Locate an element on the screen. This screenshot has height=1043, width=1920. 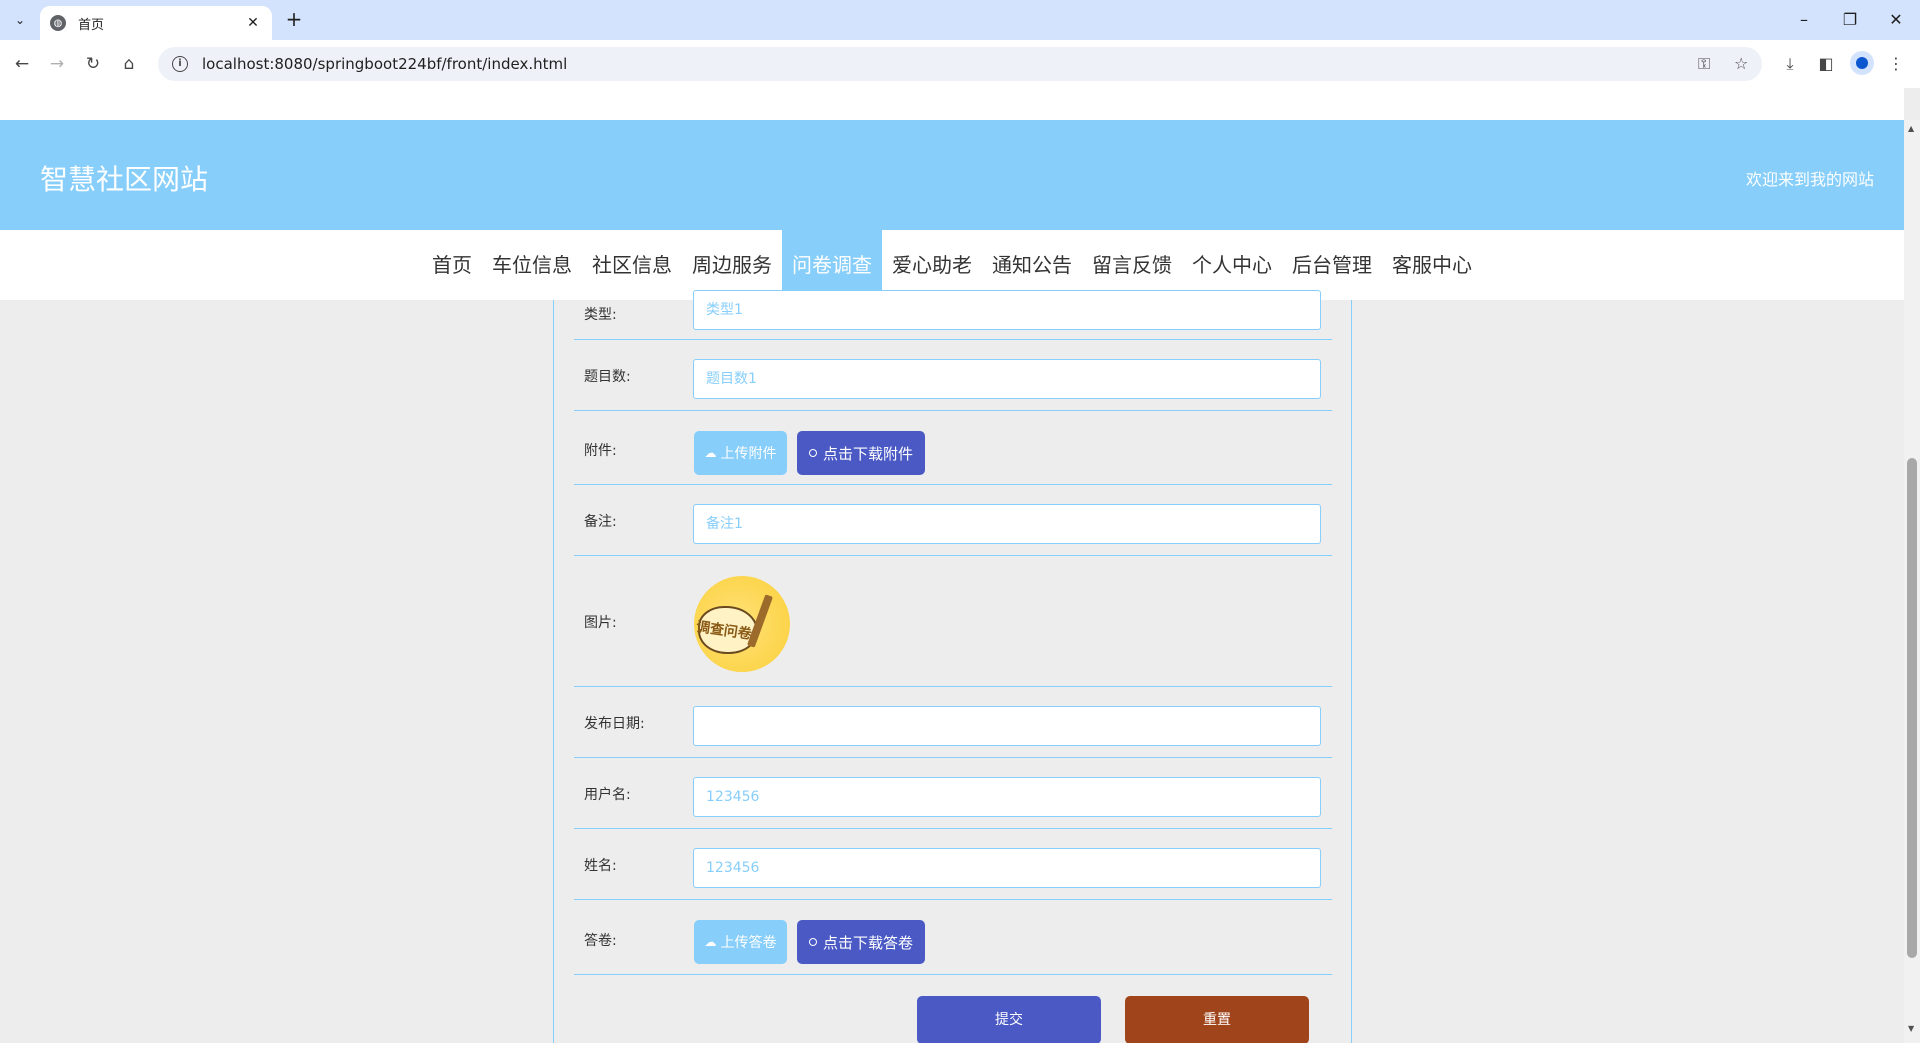
scroll-up-icon: ▲ is located at coordinates (1911, 128).